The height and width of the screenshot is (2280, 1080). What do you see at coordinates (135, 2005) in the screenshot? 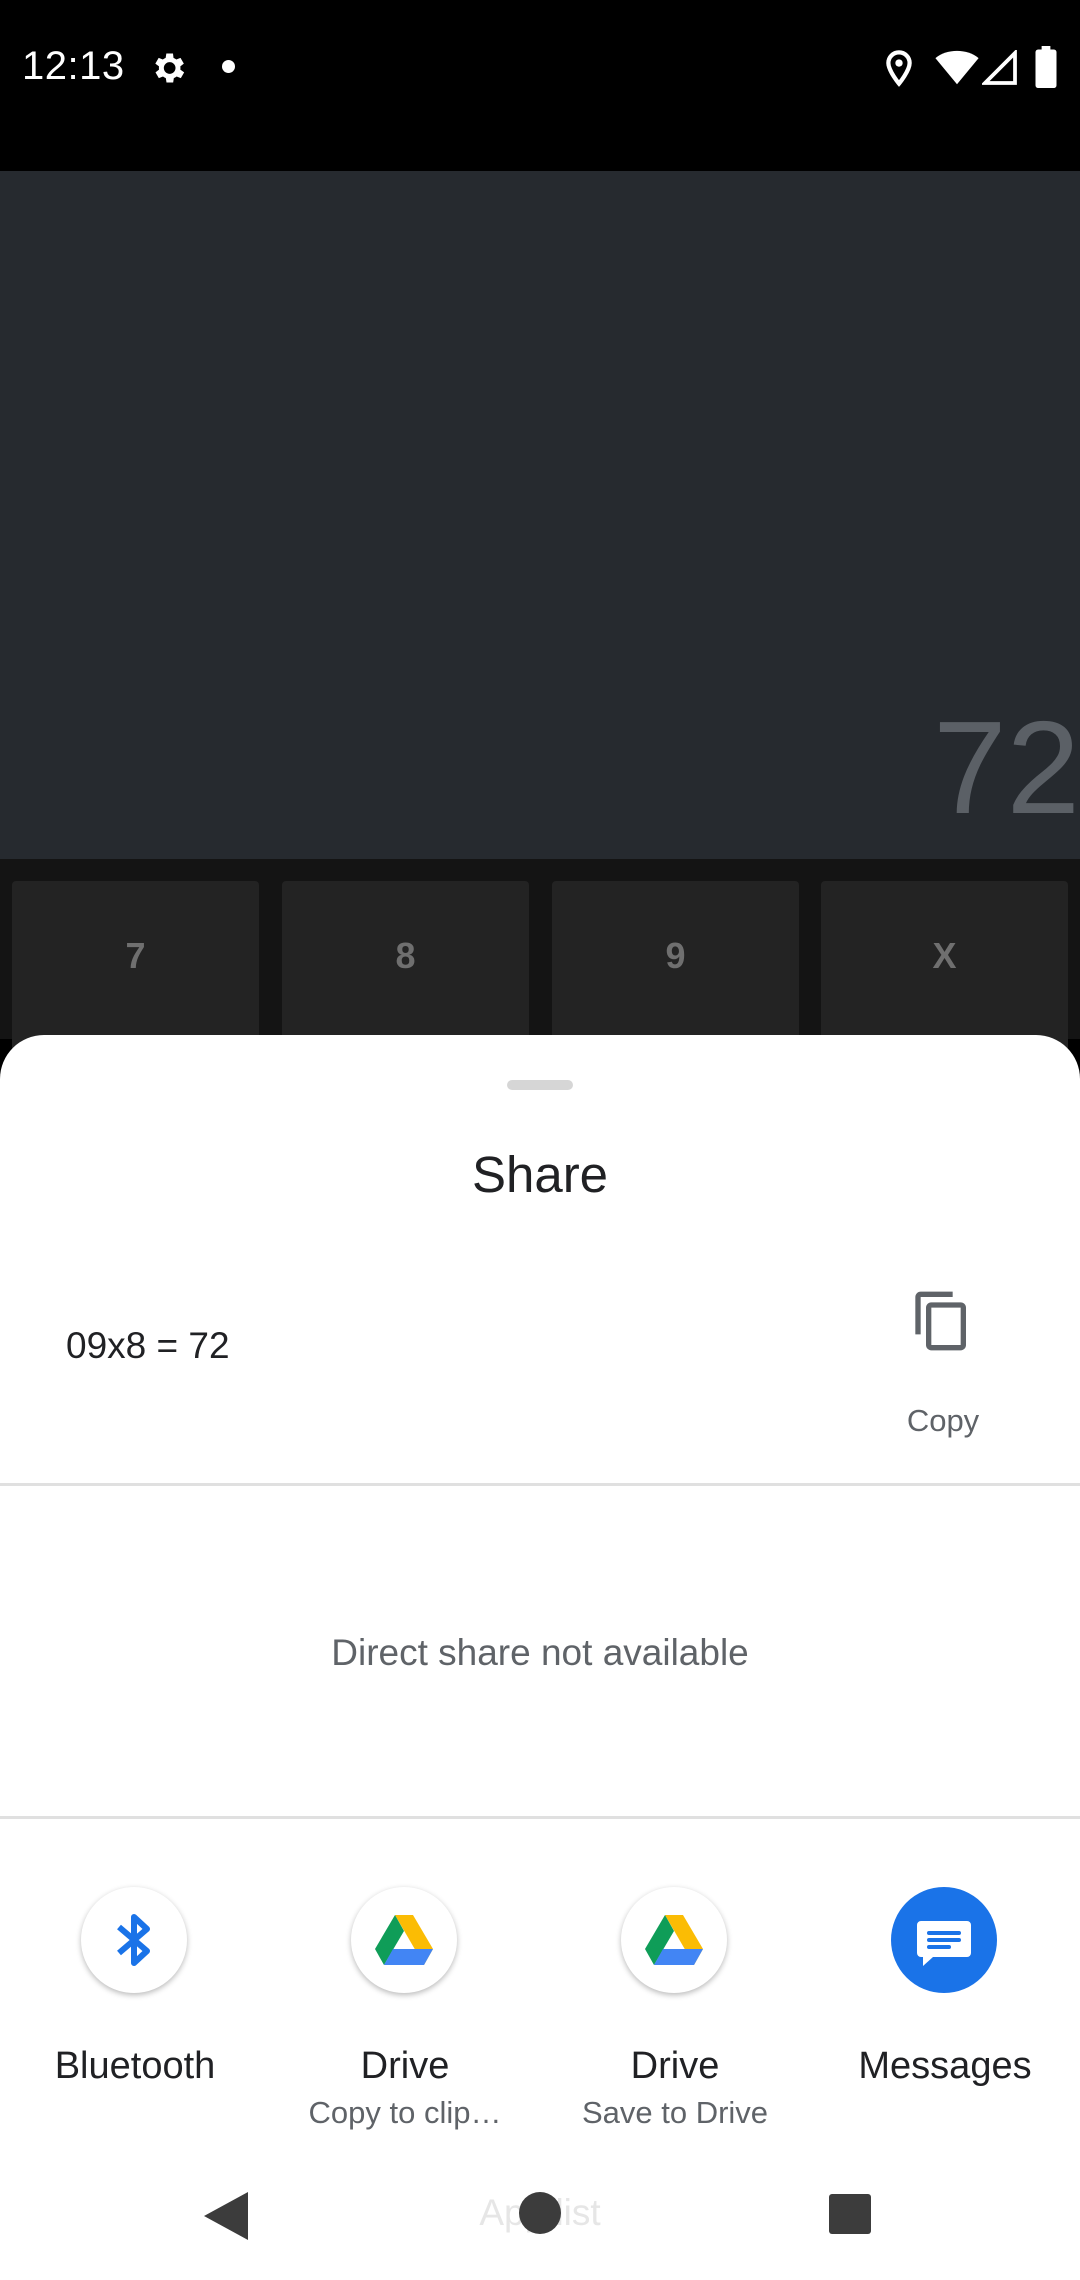
I see `share-target-bluetooth: Bluetooth` at bounding box center [135, 2005].